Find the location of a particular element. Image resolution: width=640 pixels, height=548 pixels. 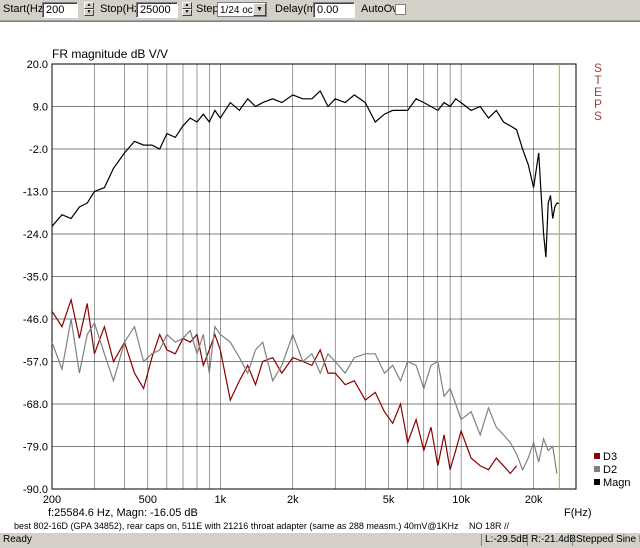

y-tick-label: -57.0 is located at coordinates (35, 363).